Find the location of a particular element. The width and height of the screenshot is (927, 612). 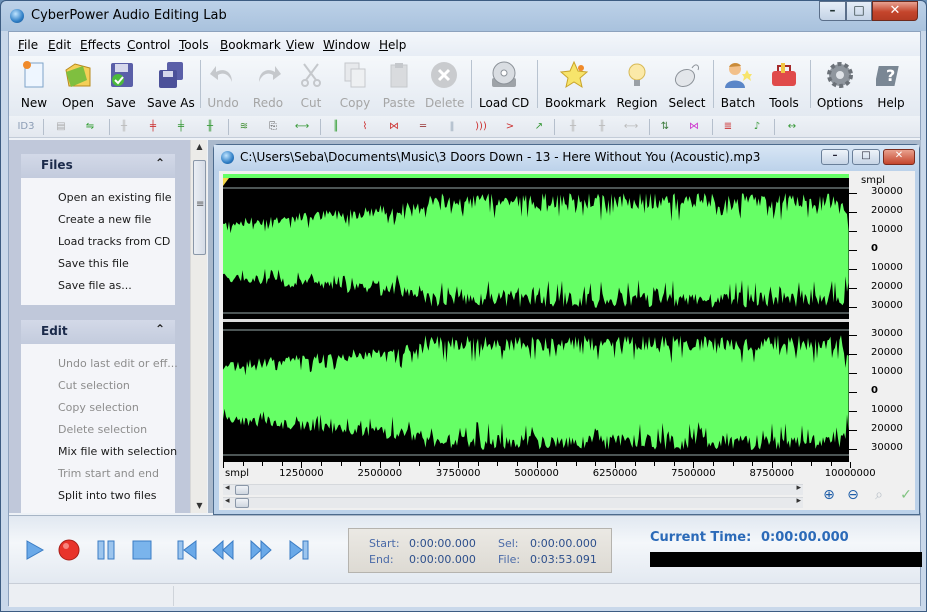

files-panel-header: Files ⌃ is located at coordinates (98, 166).